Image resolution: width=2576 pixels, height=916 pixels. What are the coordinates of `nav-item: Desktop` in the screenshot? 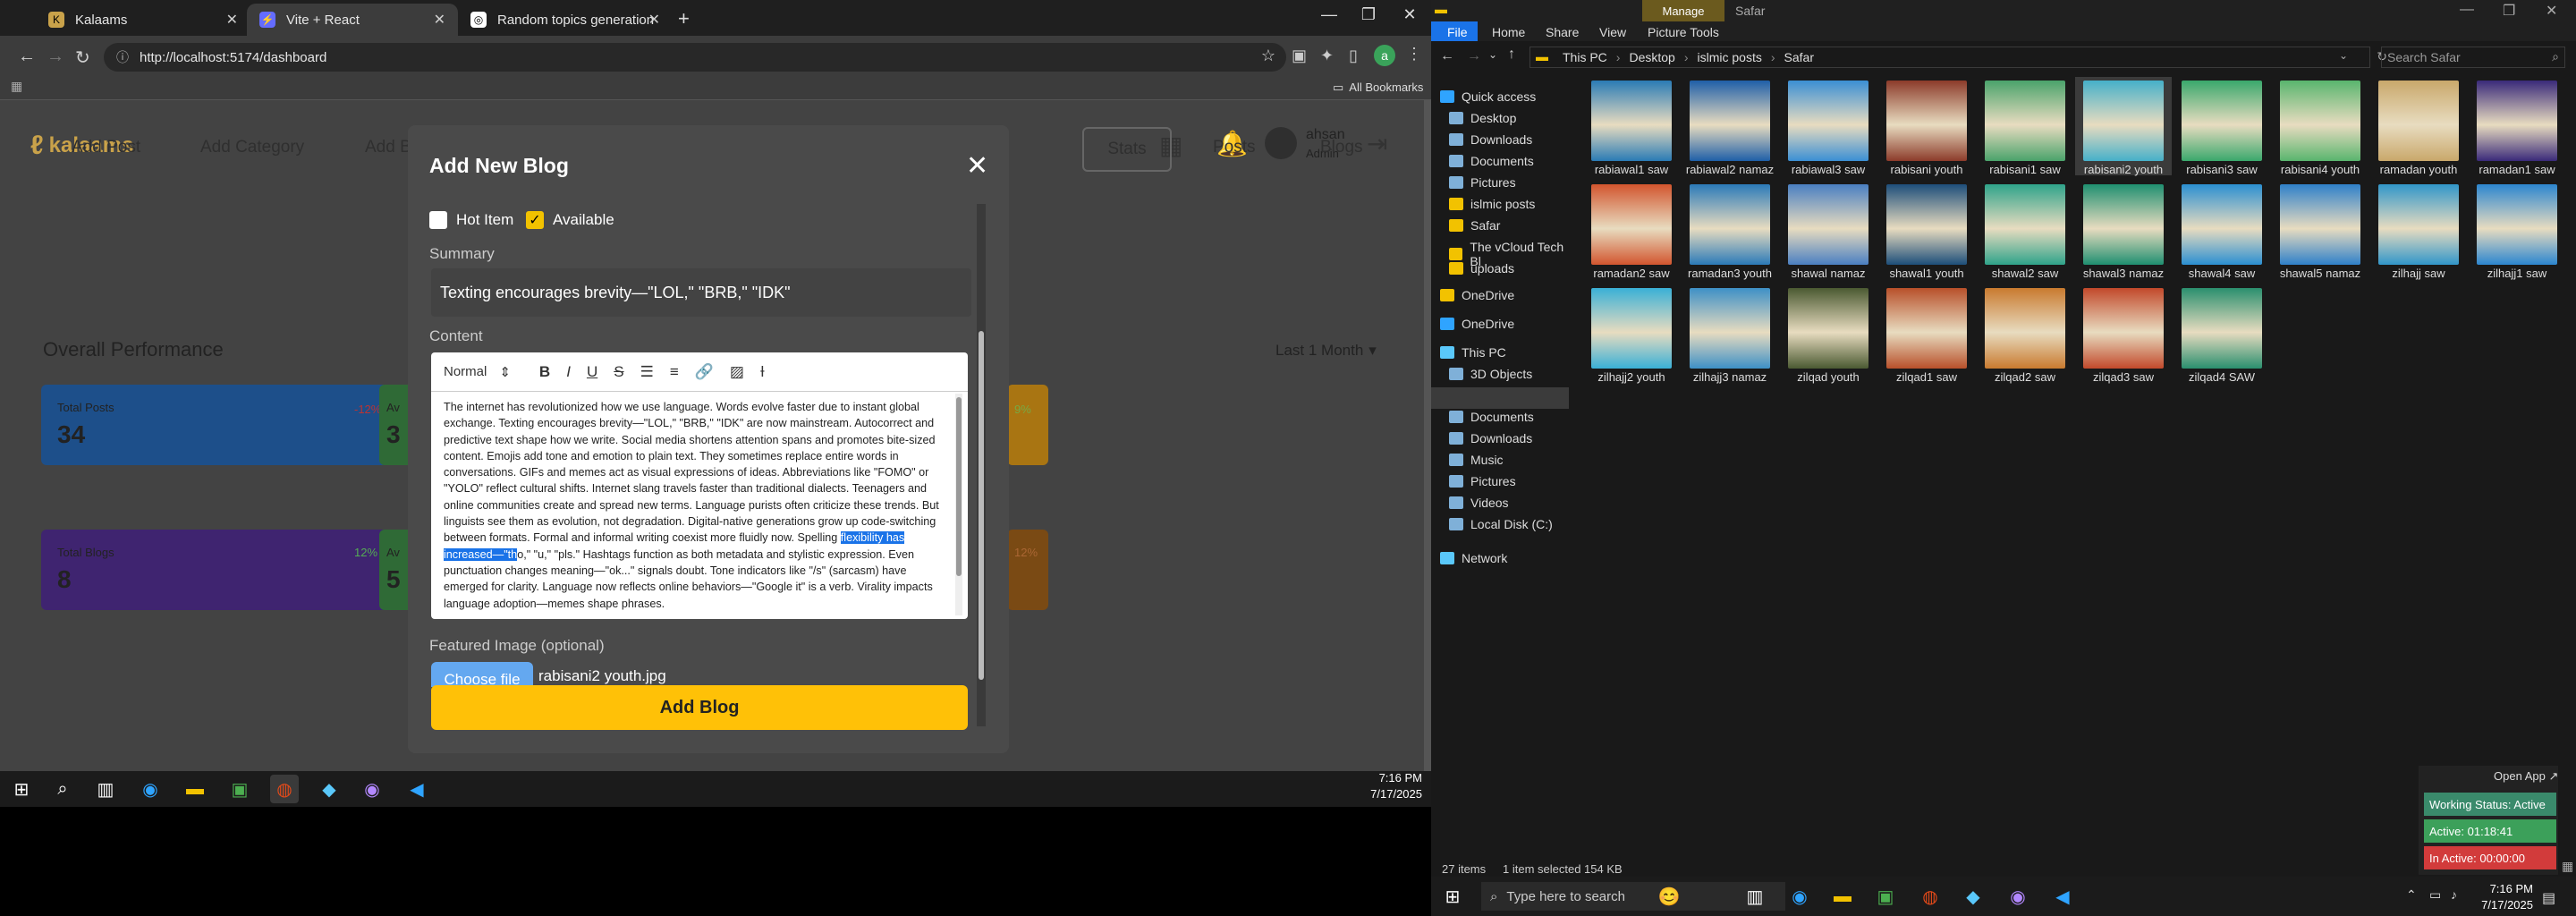 It's located at (1482, 118).